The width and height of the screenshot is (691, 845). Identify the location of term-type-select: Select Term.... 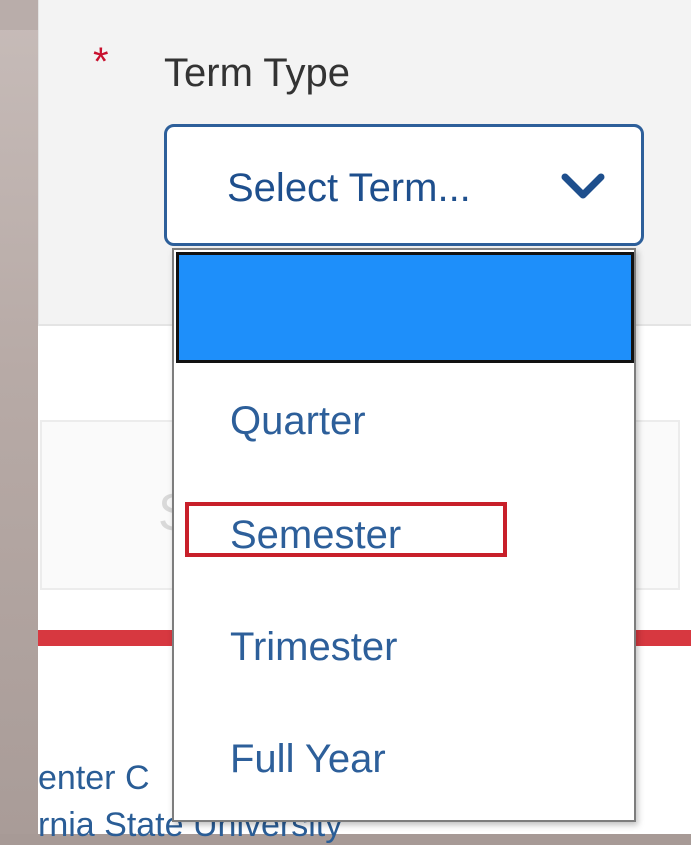
(404, 185).